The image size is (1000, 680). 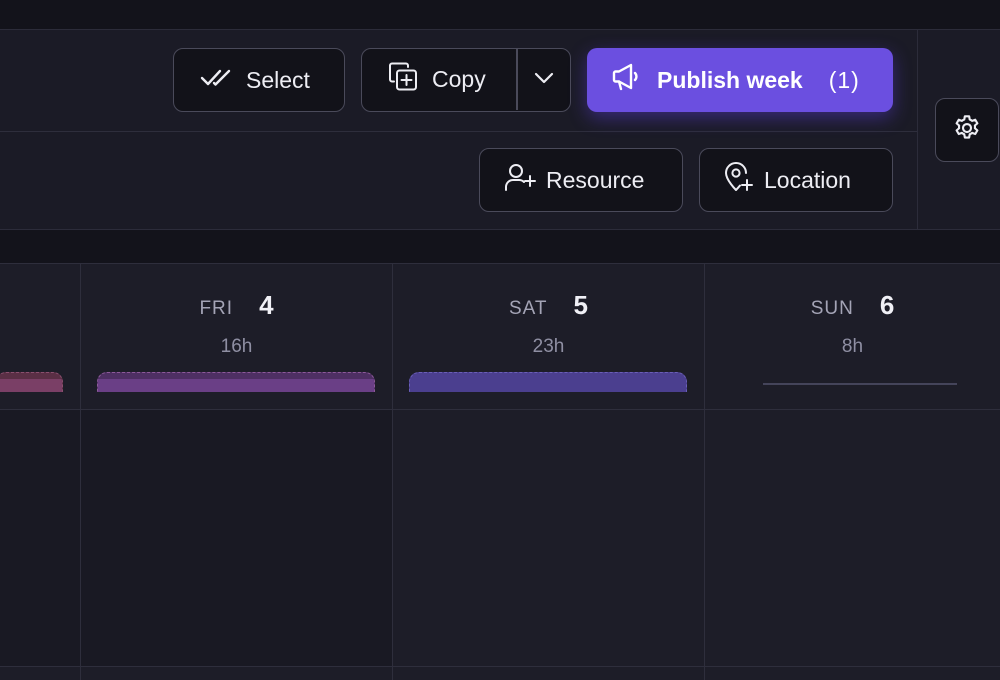 What do you see at coordinates (40, 337) in the screenshot?
I see `day-header` at bounding box center [40, 337].